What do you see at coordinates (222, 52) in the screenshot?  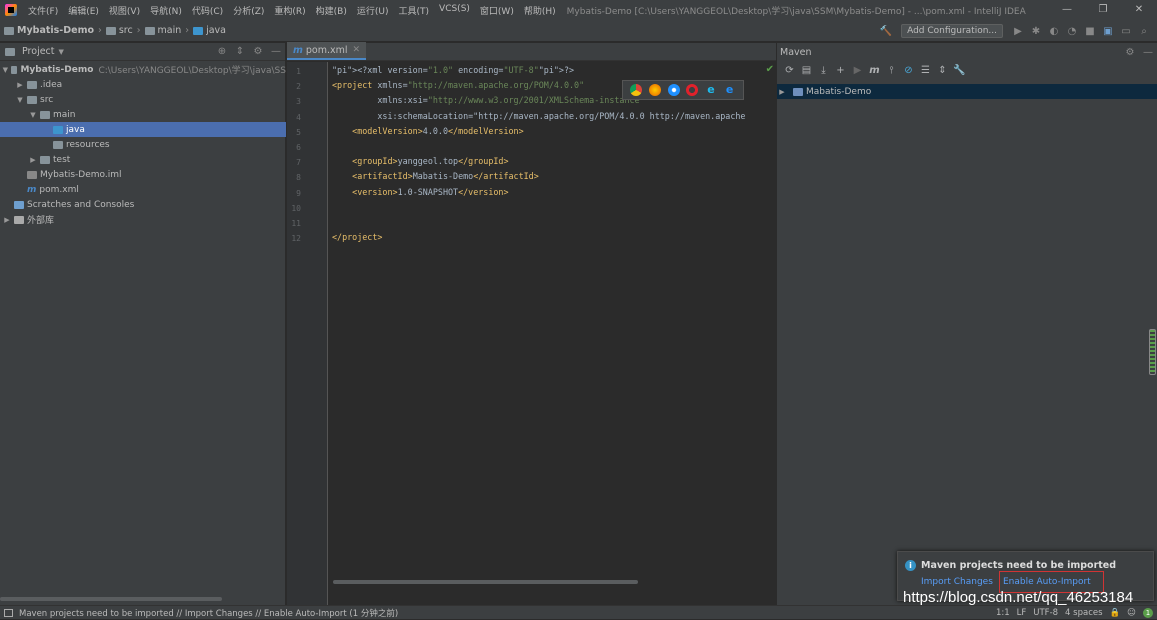 I see `locate-icon: ⊕` at bounding box center [222, 52].